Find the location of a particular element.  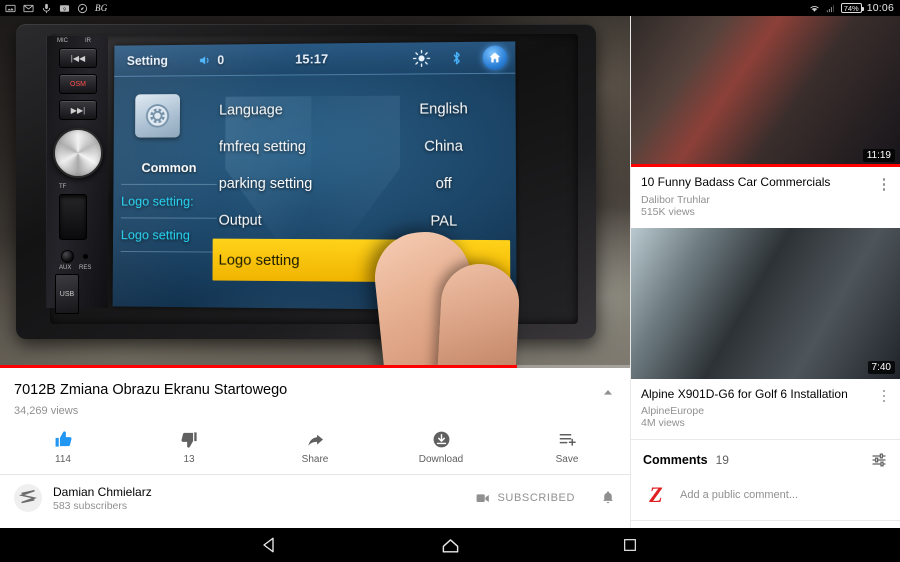

chevron-up-icon is located at coordinates (608, 392).